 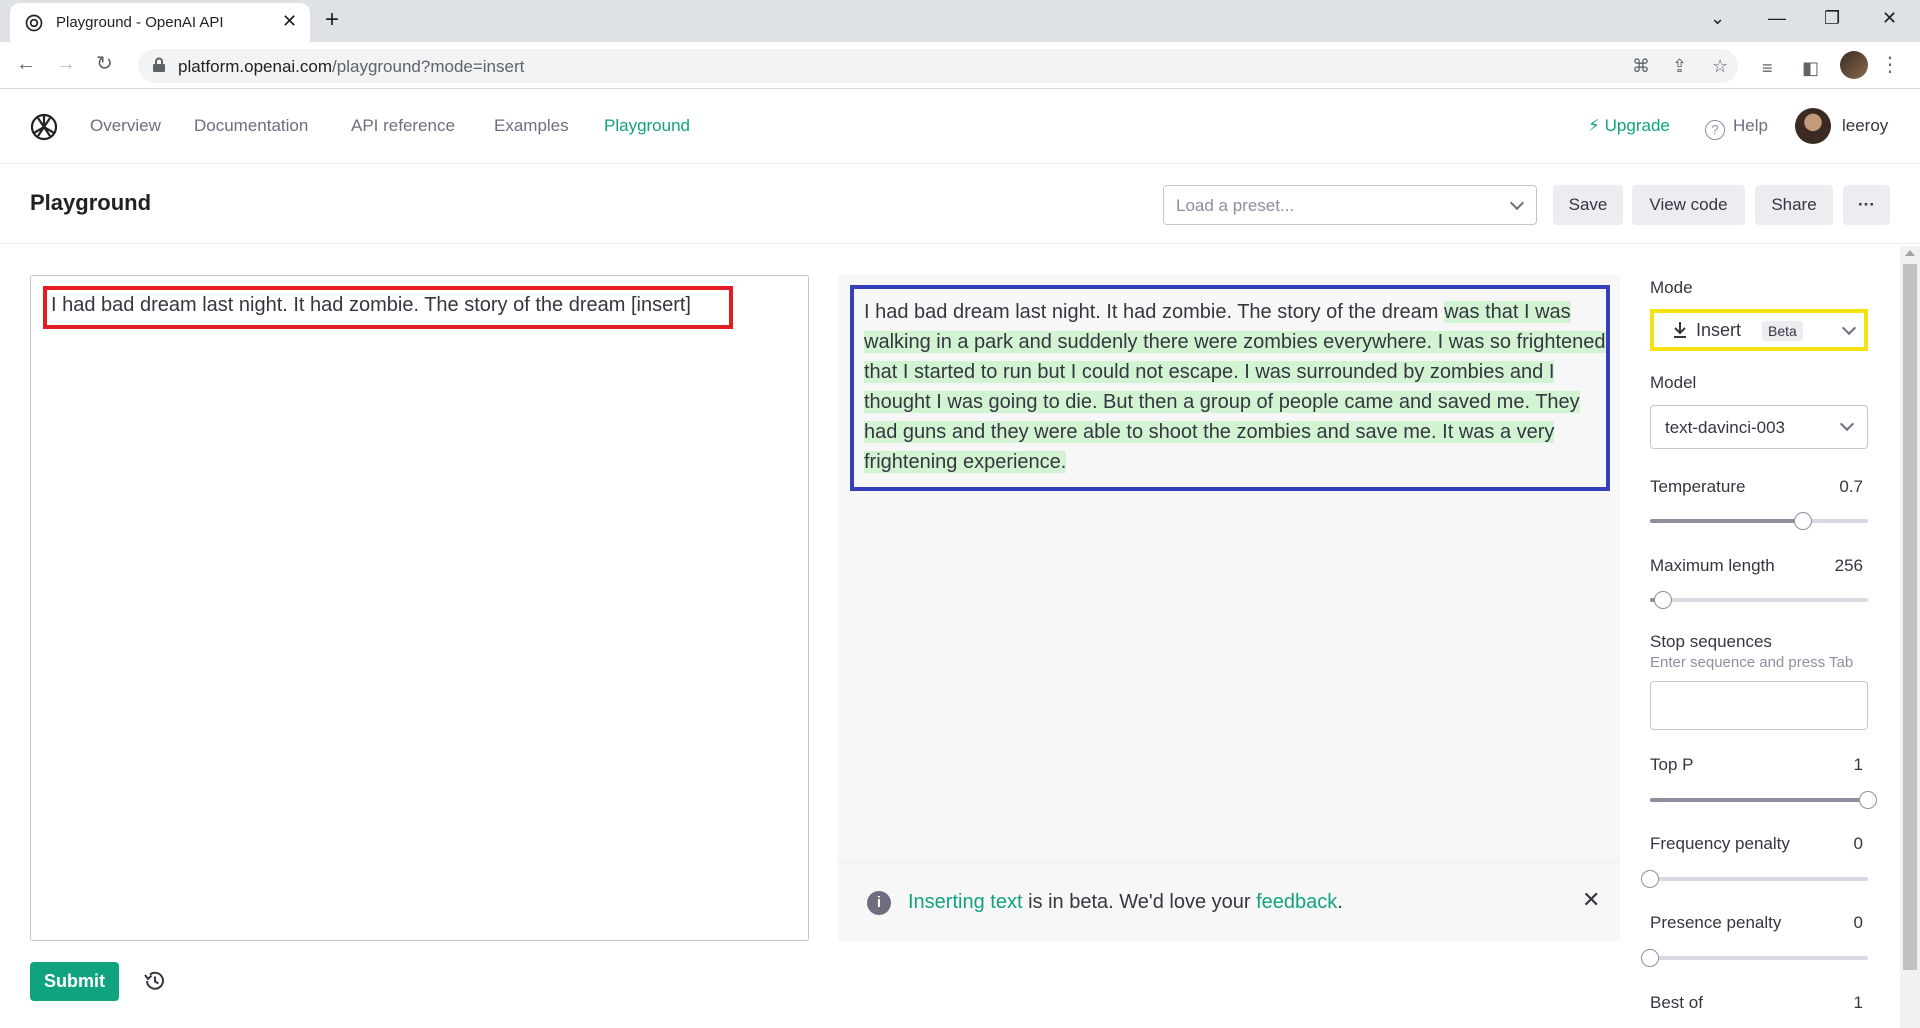 What do you see at coordinates (879, 903) in the screenshot?
I see `info-icon: i` at bounding box center [879, 903].